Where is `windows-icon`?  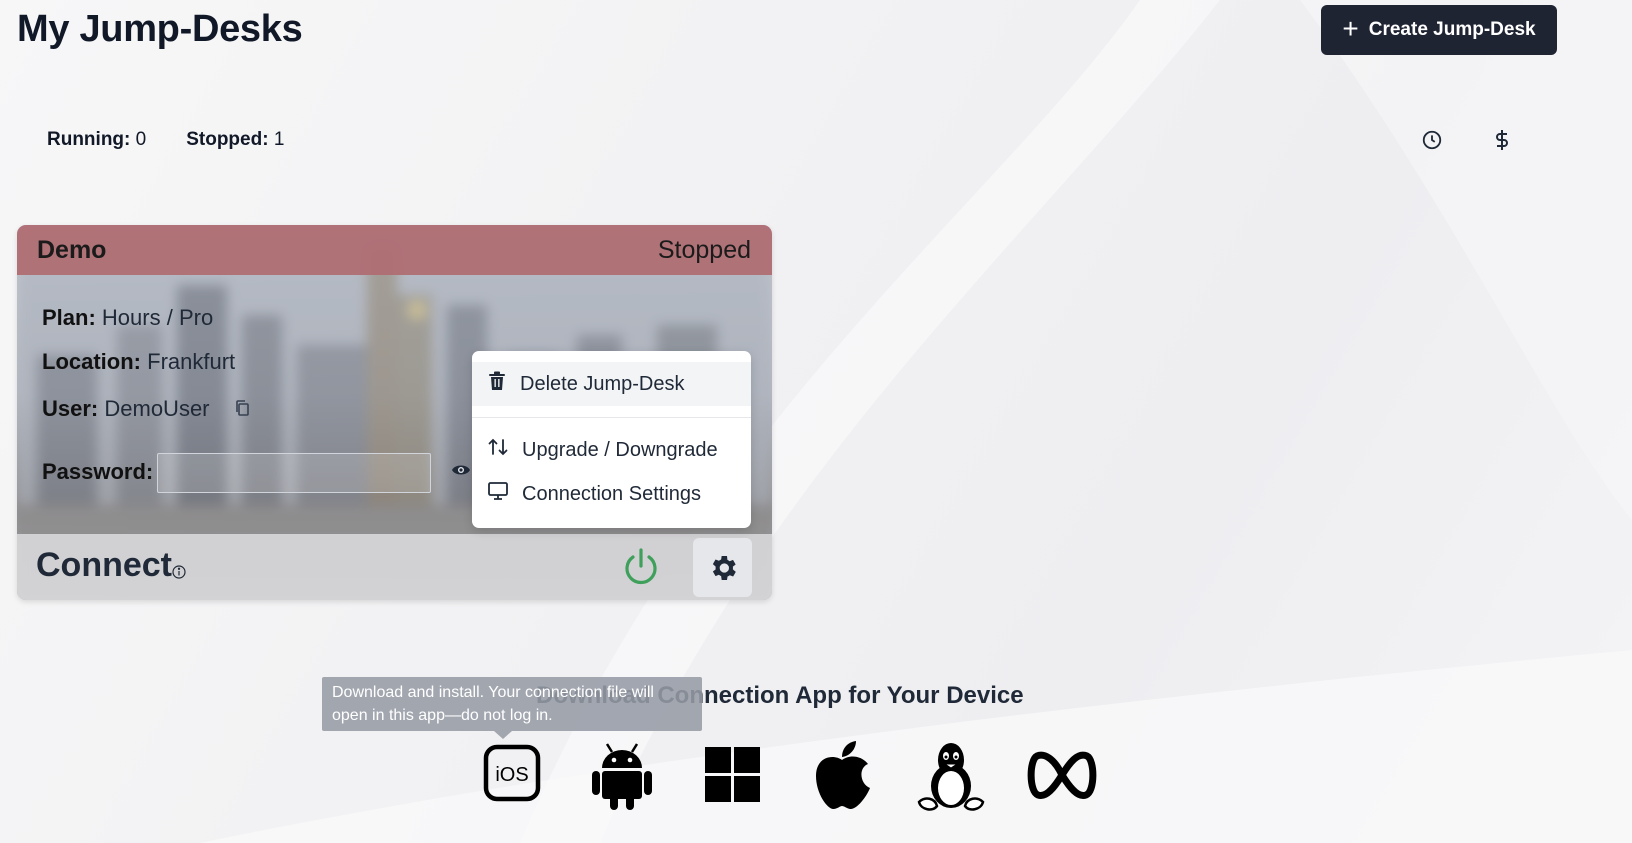 windows-icon is located at coordinates (732, 777).